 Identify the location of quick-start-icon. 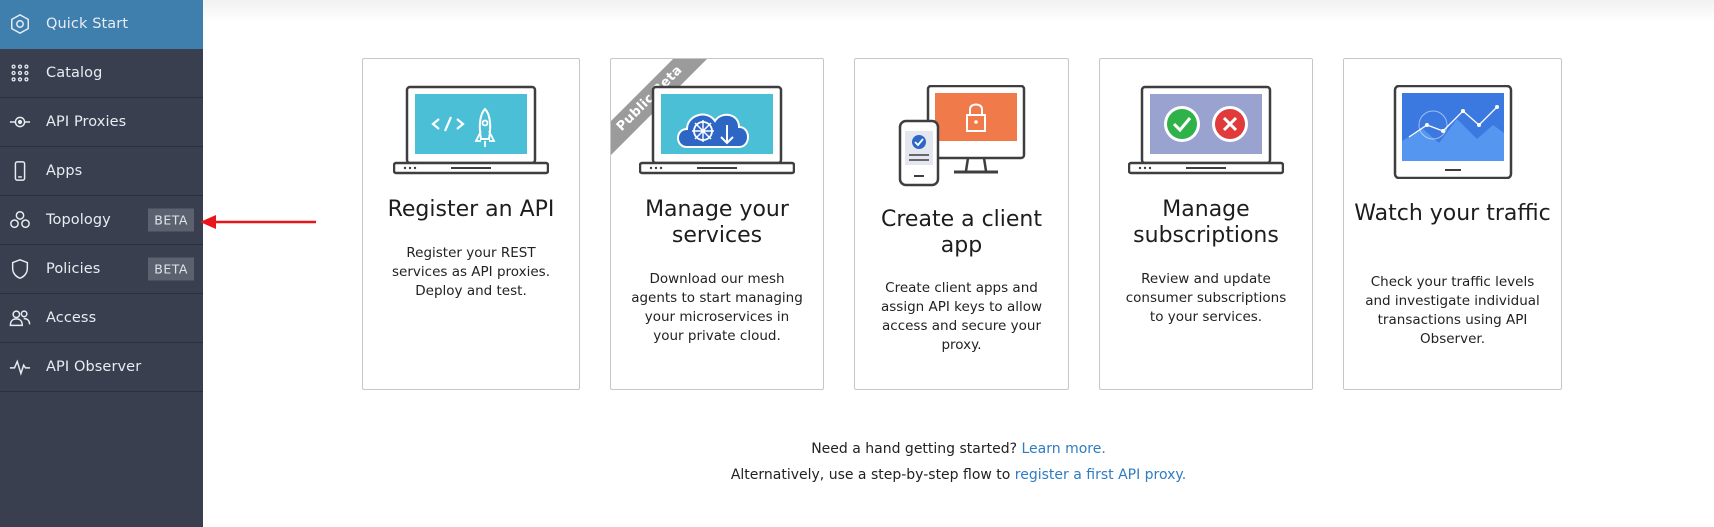
(20, 24).